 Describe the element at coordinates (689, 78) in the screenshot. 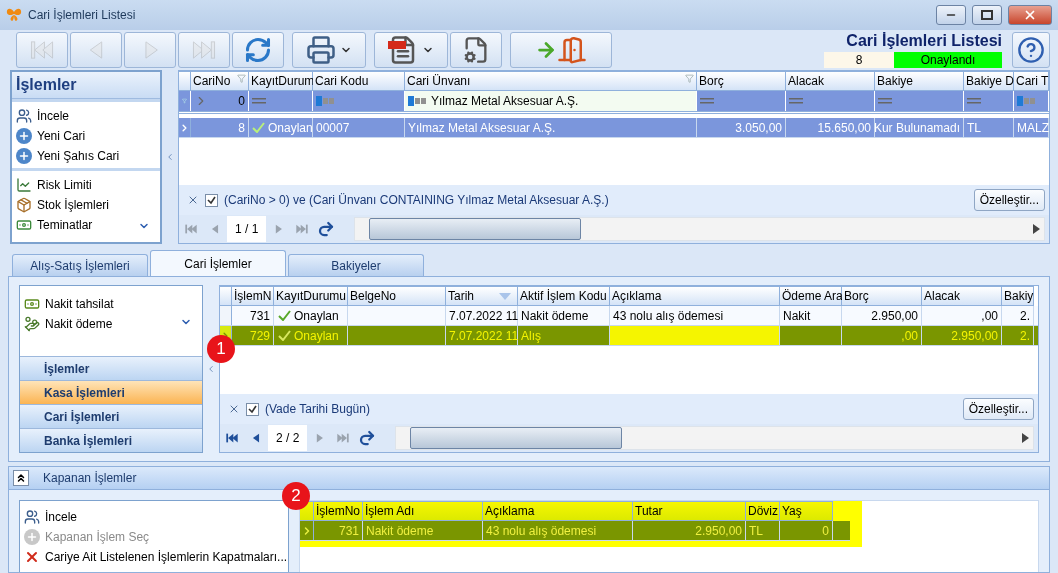

I see `filter-icon` at that location.